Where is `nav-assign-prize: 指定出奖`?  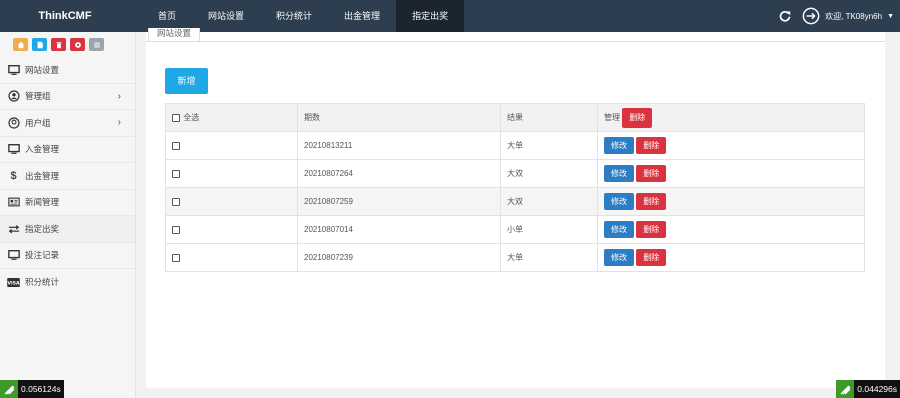 nav-assign-prize: 指定出奖 is located at coordinates (430, 16).